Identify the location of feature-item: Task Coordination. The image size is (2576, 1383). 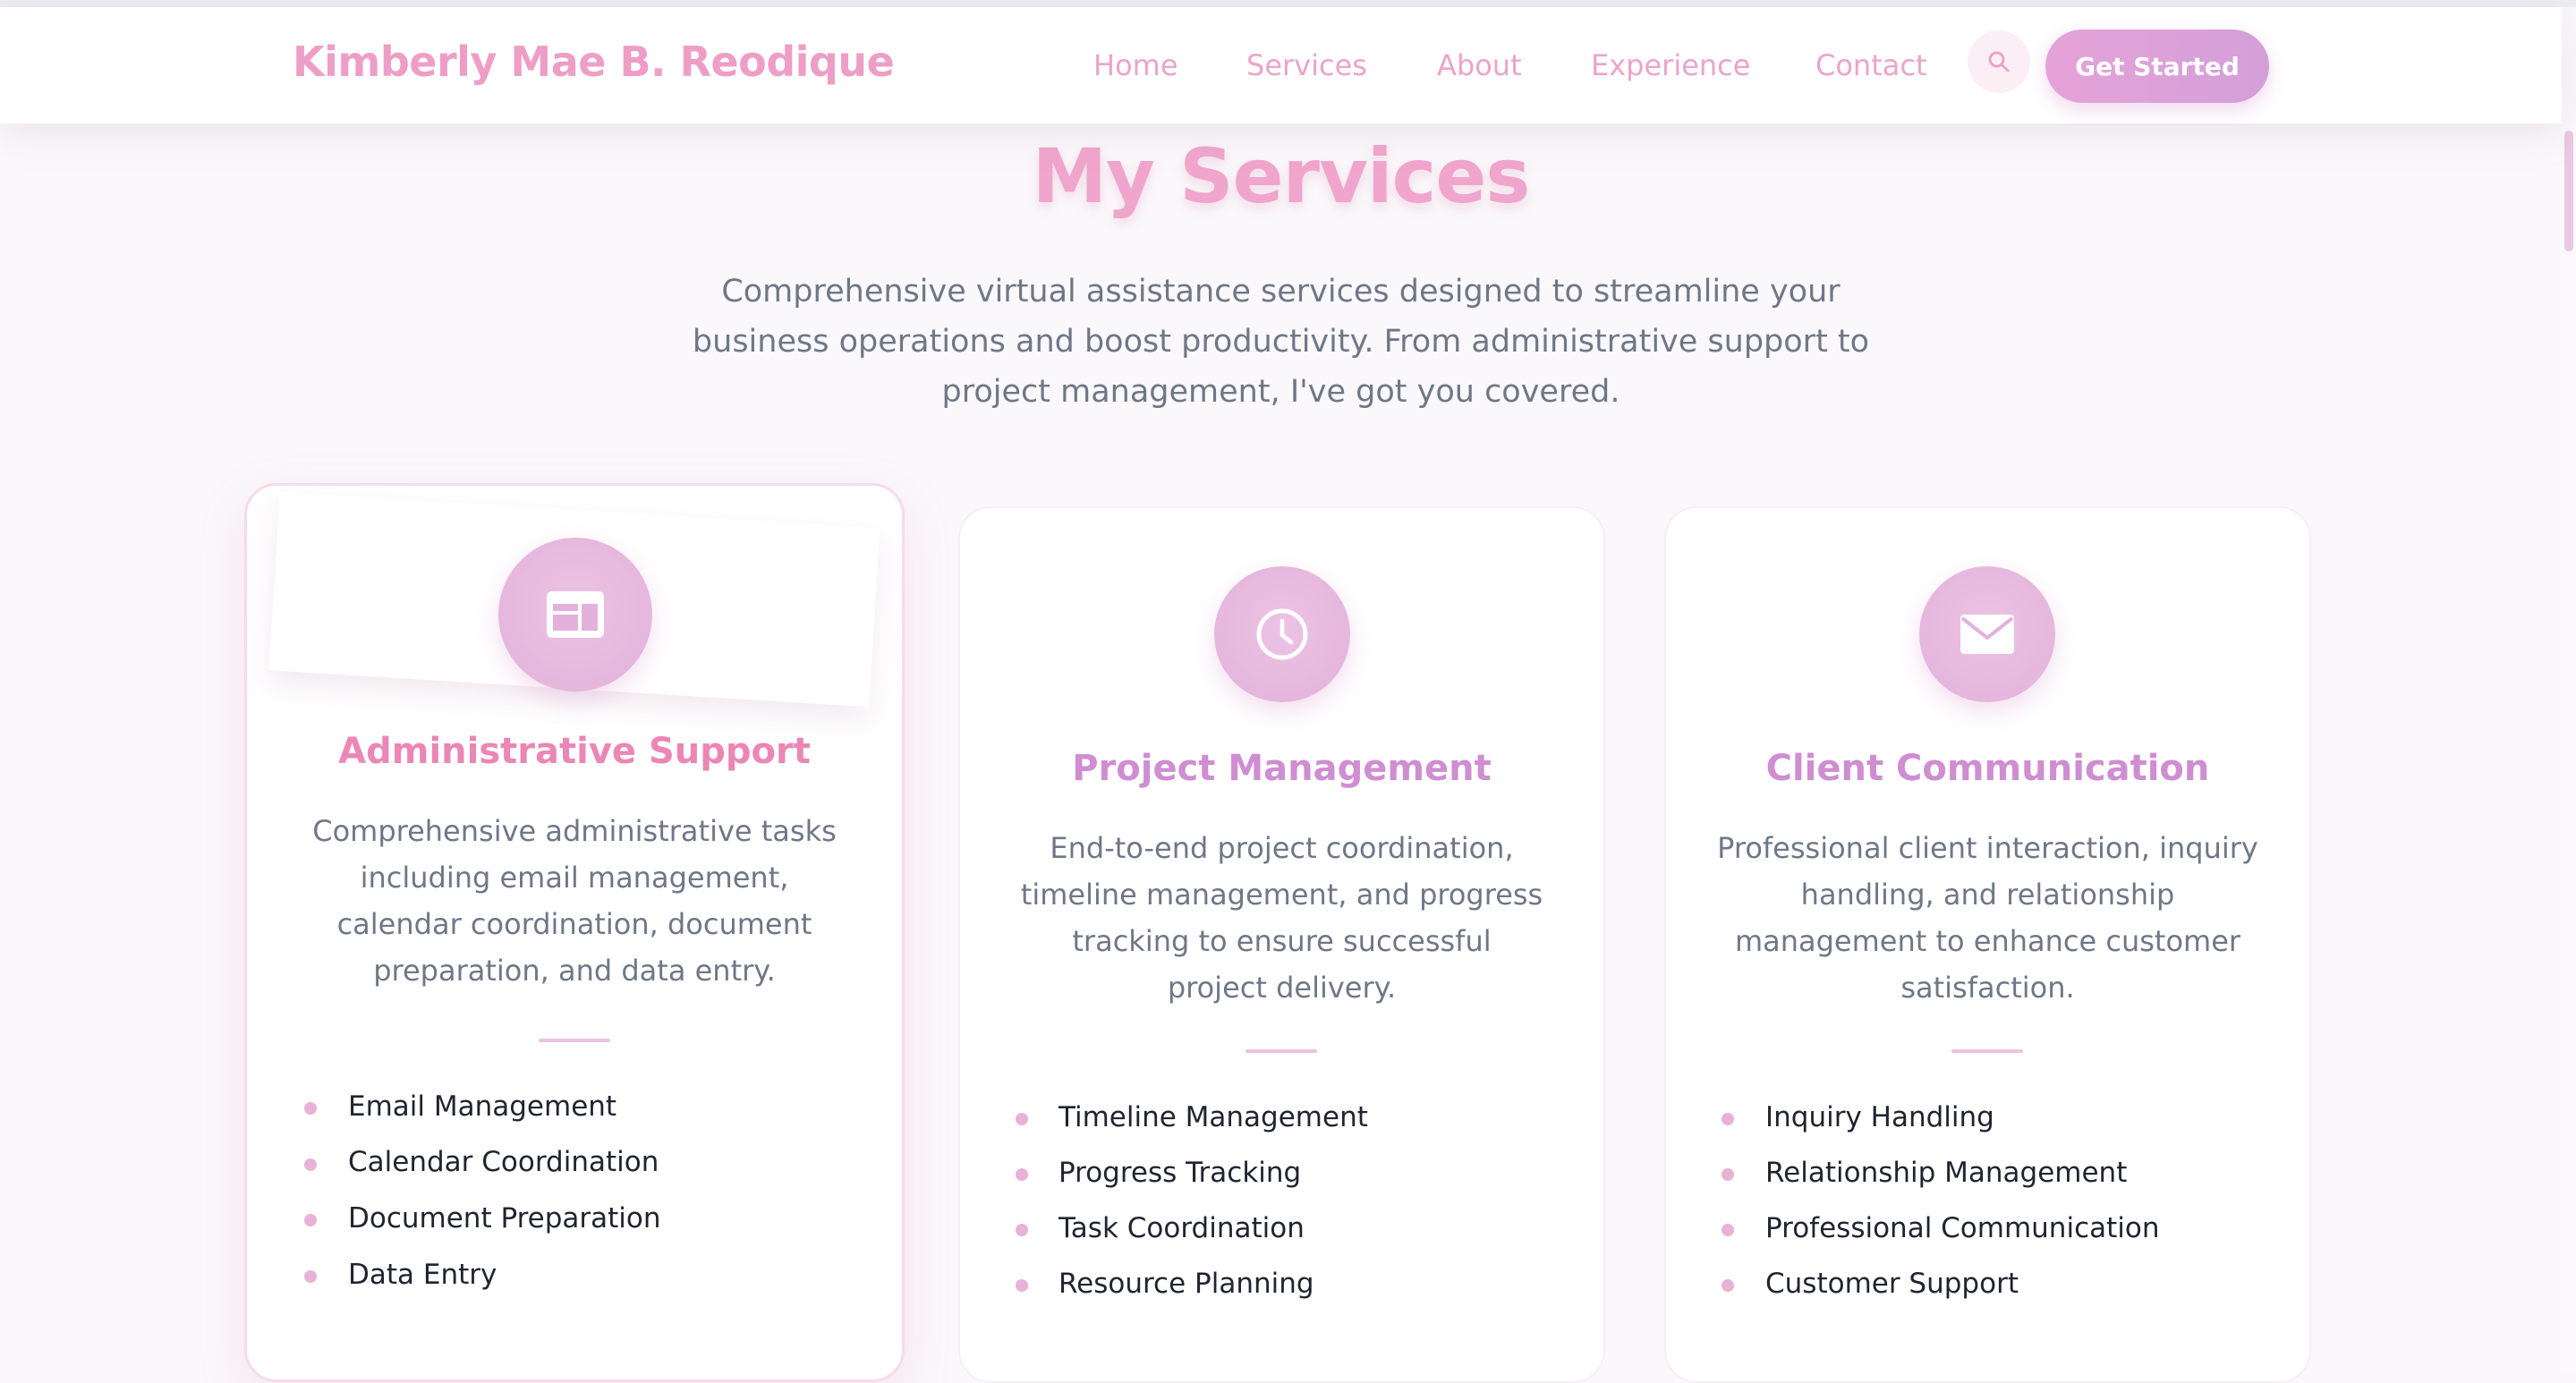
(1181, 1228).